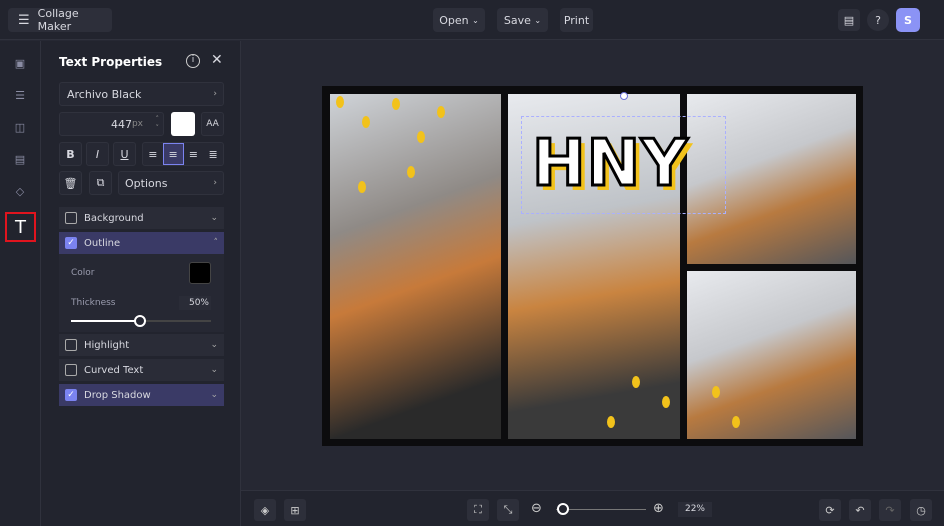  Describe the element at coordinates (890, 510) in the screenshot. I see `redo-icon: ↷` at that location.